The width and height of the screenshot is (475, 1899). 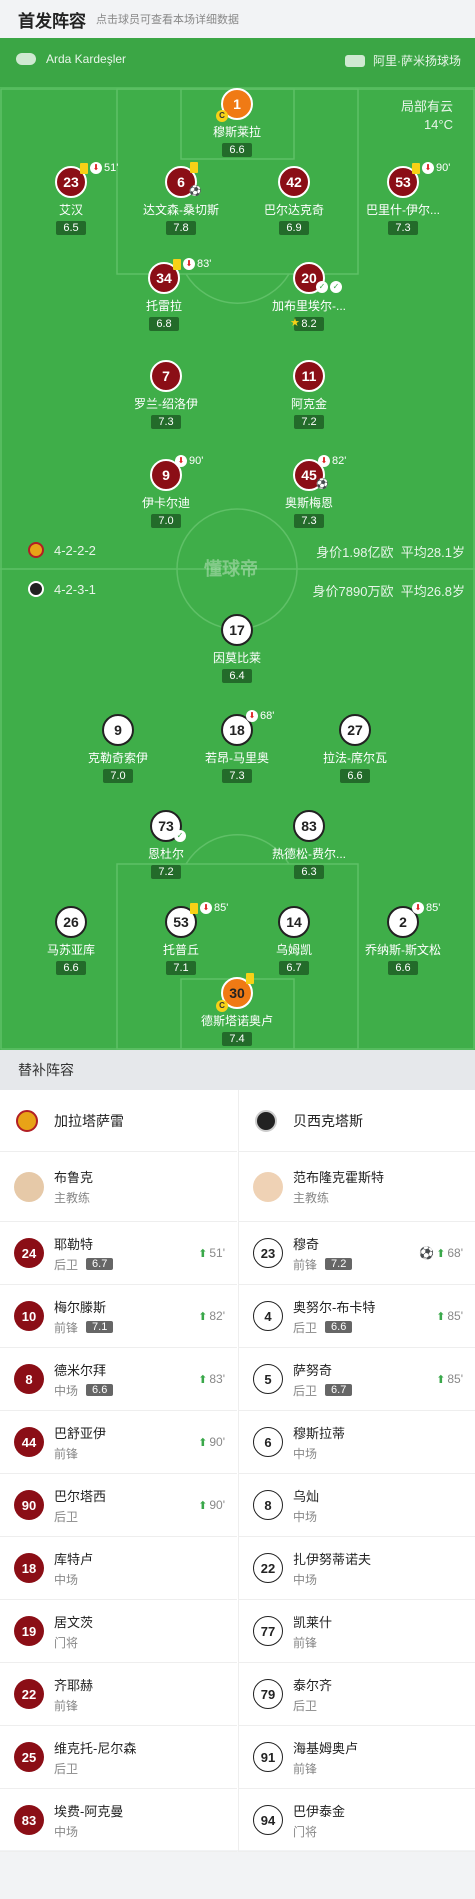 I want to click on player-away-dm1: 73 恩杜尔 7.2, so click(x=166, y=845).